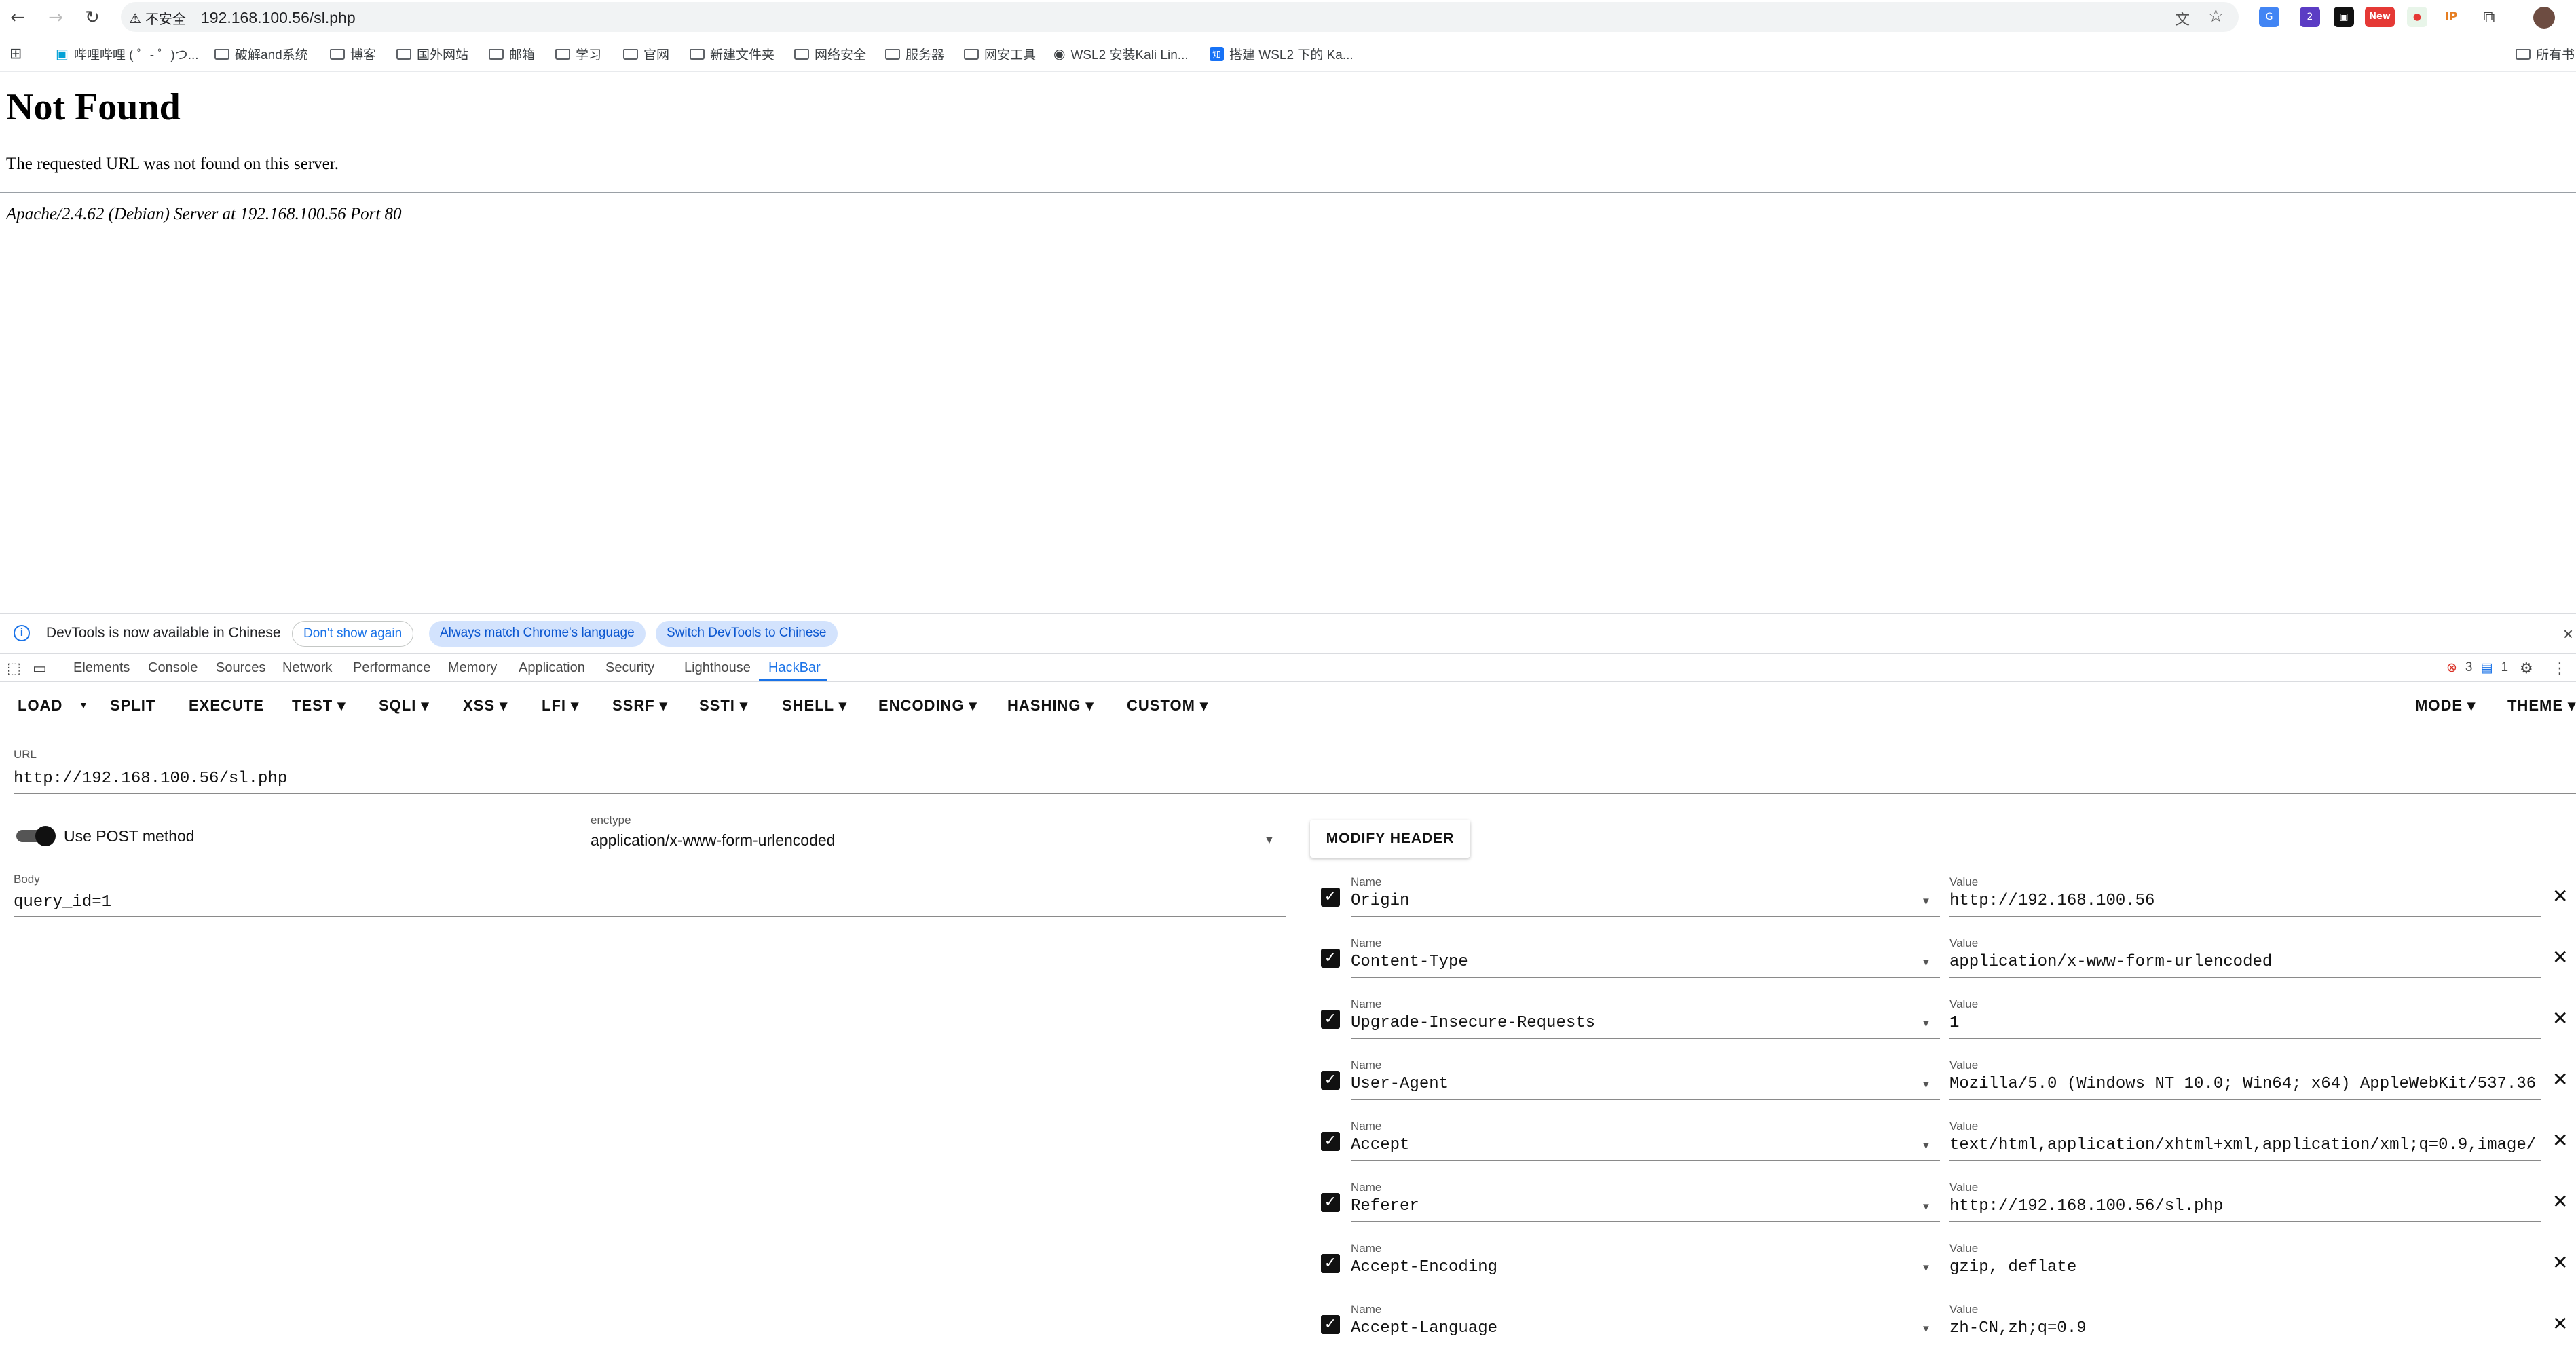 The image size is (2576, 1364). Describe the element at coordinates (1000, 54) in the screenshot. I see `bookmark-folder: 网安工具` at that location.